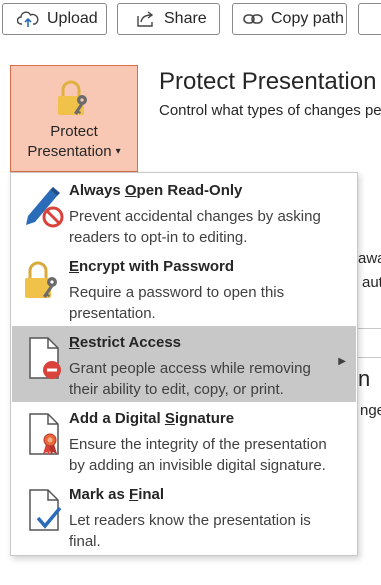 This screenshot has width=381, height=585. I want to click on background-heading-fragment: n, so click(364, 378).